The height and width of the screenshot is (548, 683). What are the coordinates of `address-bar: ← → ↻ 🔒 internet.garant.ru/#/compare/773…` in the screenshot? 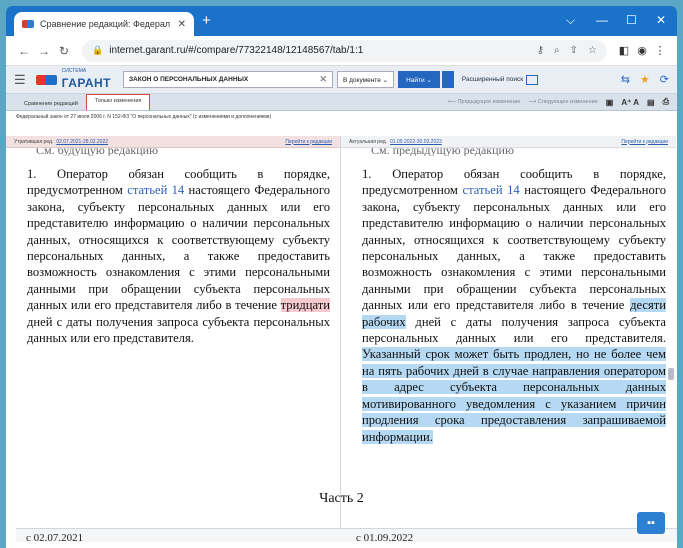 It's located at (341, 51).